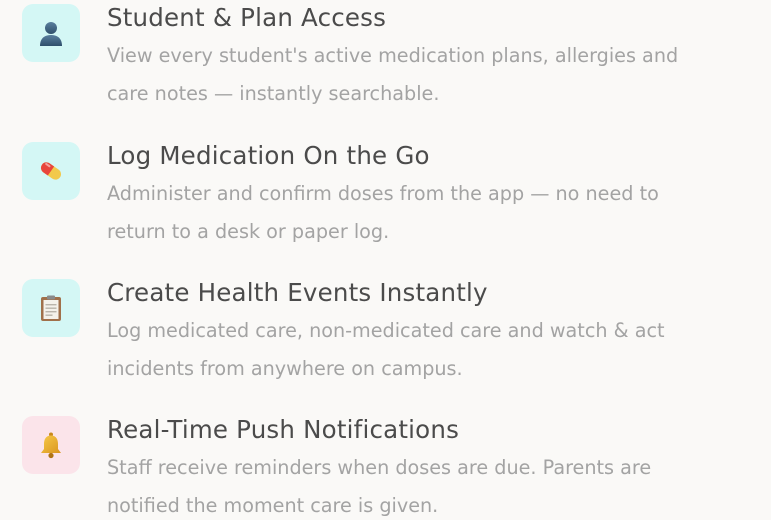 This screenshot has height=520, width=771. What do you see at coordinates (248, 231) in the screenshot?
I see `feature-description-line: return to a desk or paper log.` at bounding box center [248, 231].